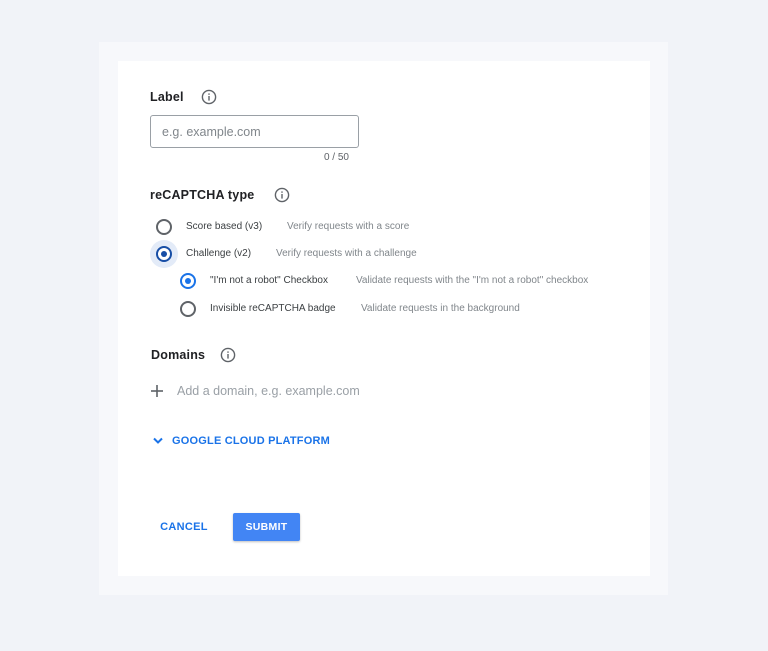 The width and height of the screenshot is (768, 651). Describe the element at coordinates (251, 441) in the screenshot. I see `google-cloud-platform-label: GOOGLE CLOUD PLATFORM` at that location.